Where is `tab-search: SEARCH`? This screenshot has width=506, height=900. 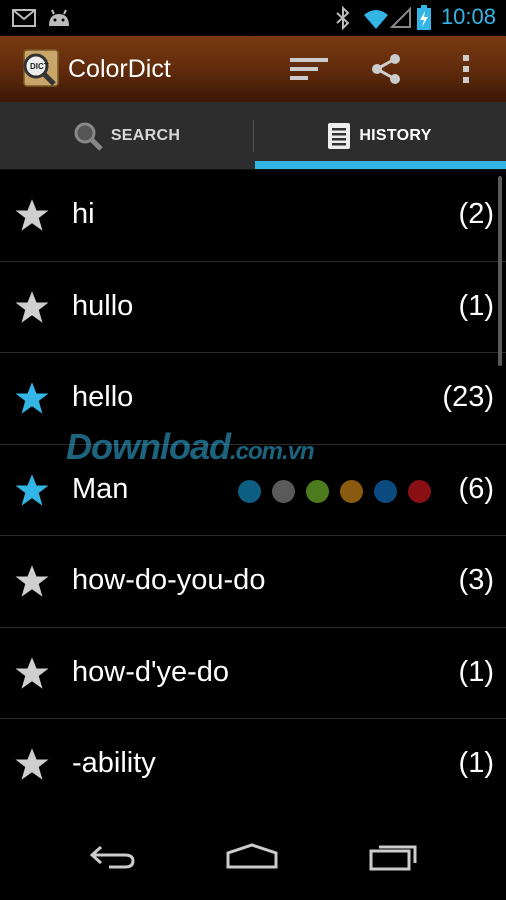 tab-search: SEARCH is located at coordinates (126, 136).